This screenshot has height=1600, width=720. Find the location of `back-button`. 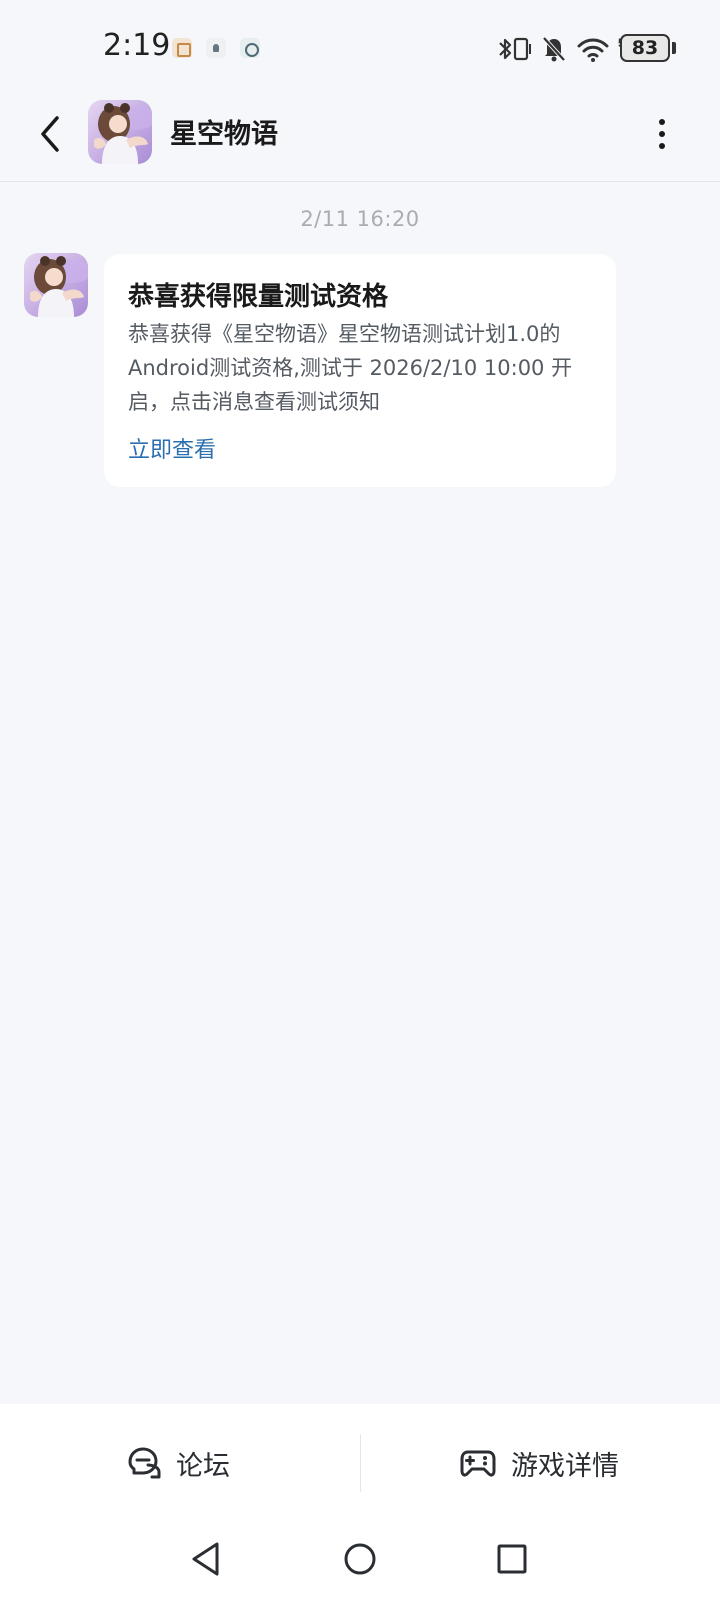

back-button is located at coordinates (50, 134).